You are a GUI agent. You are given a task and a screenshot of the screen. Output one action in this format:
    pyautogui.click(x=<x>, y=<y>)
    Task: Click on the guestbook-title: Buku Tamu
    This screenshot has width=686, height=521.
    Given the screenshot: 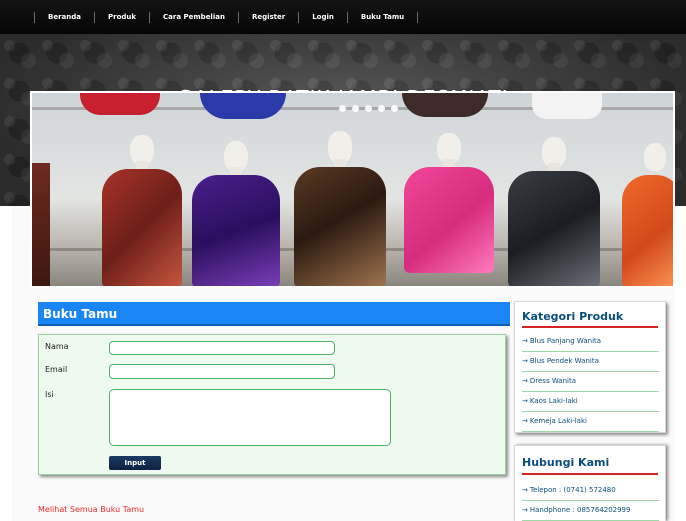 What is the action you would take?
    pyautogui.click(x=274, y=314)
    